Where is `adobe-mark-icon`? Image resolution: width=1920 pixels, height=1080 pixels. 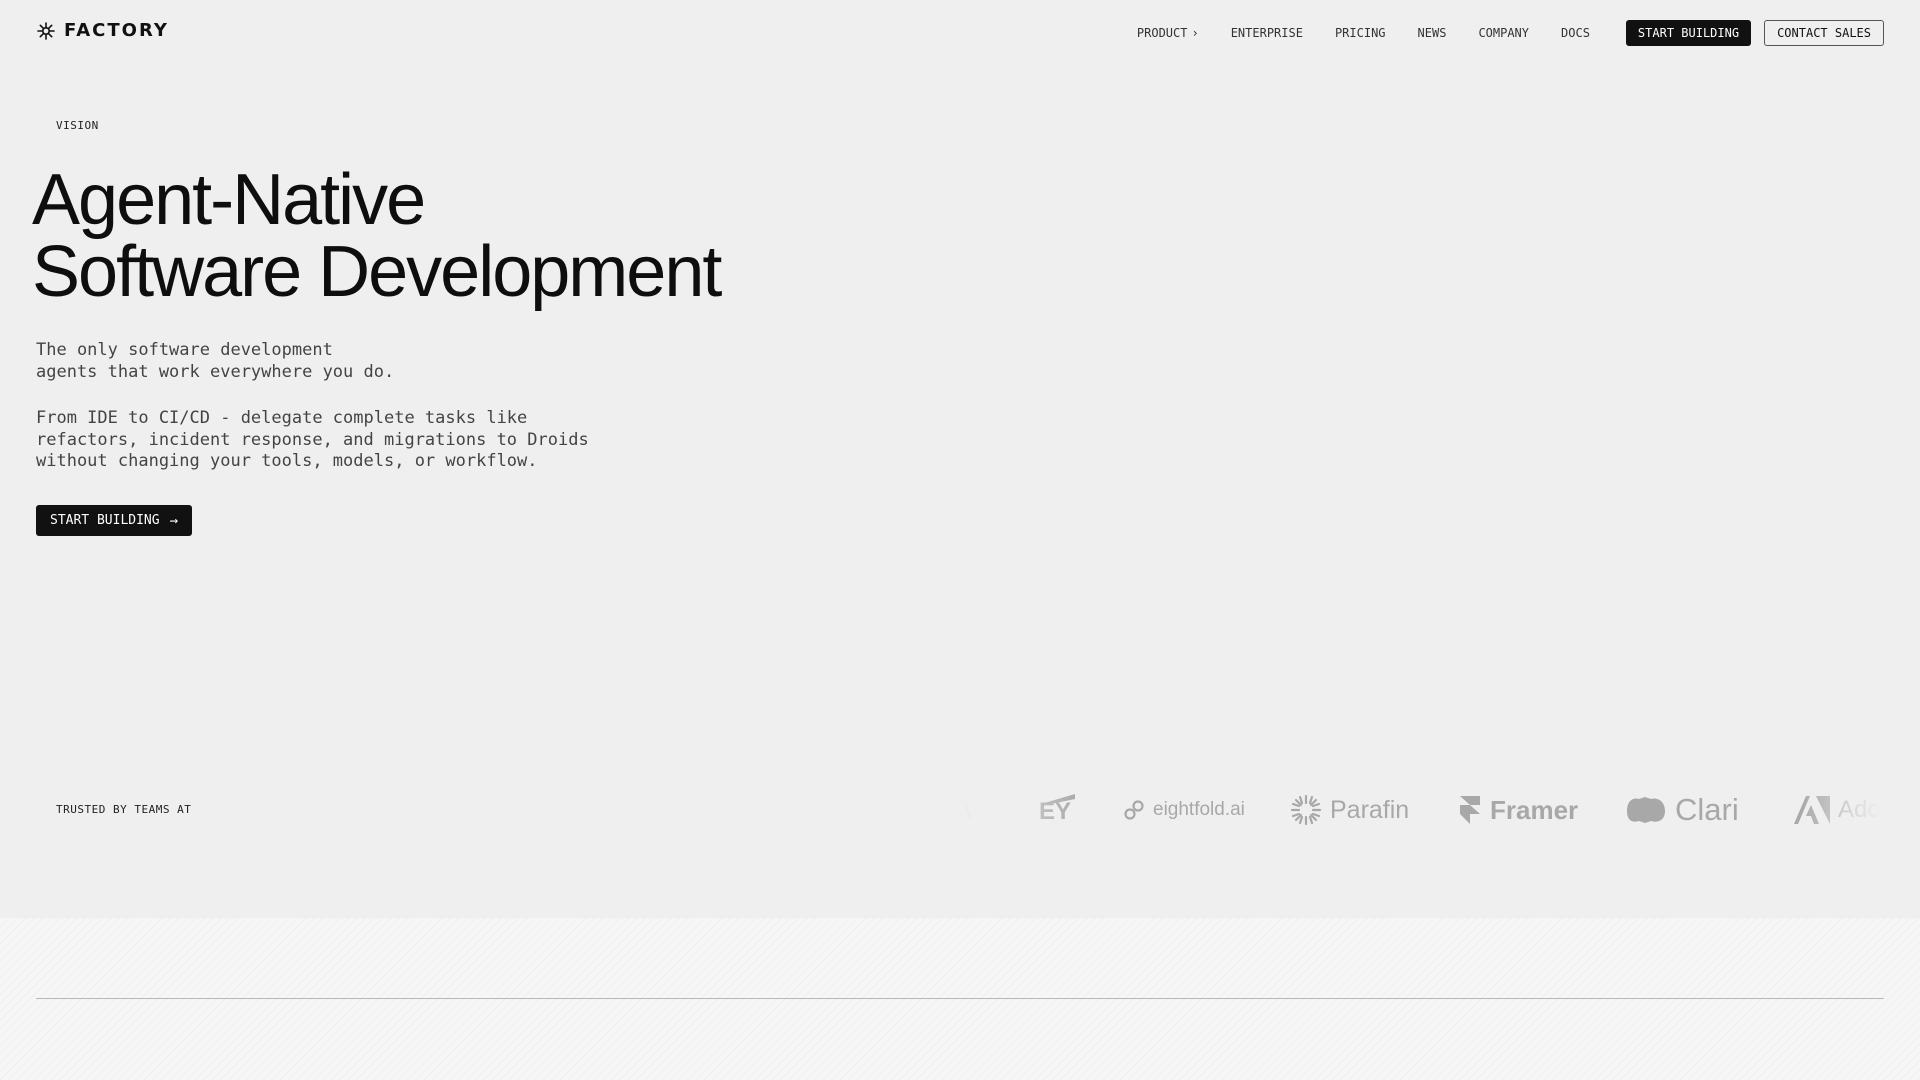 adobe-mark-icon is located at coordinates (1812, 810).